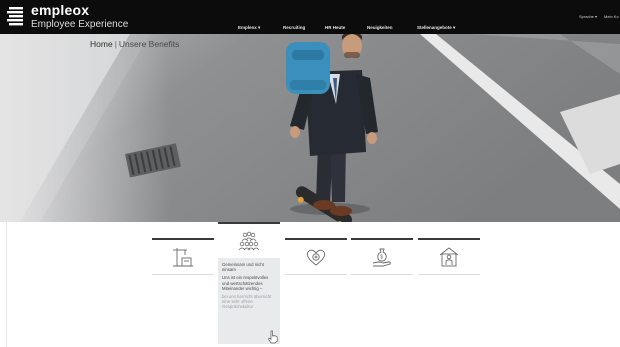 The height and width of the screenshot is (347, 620). I want to click on crane-building-icon, so click(183, 257).